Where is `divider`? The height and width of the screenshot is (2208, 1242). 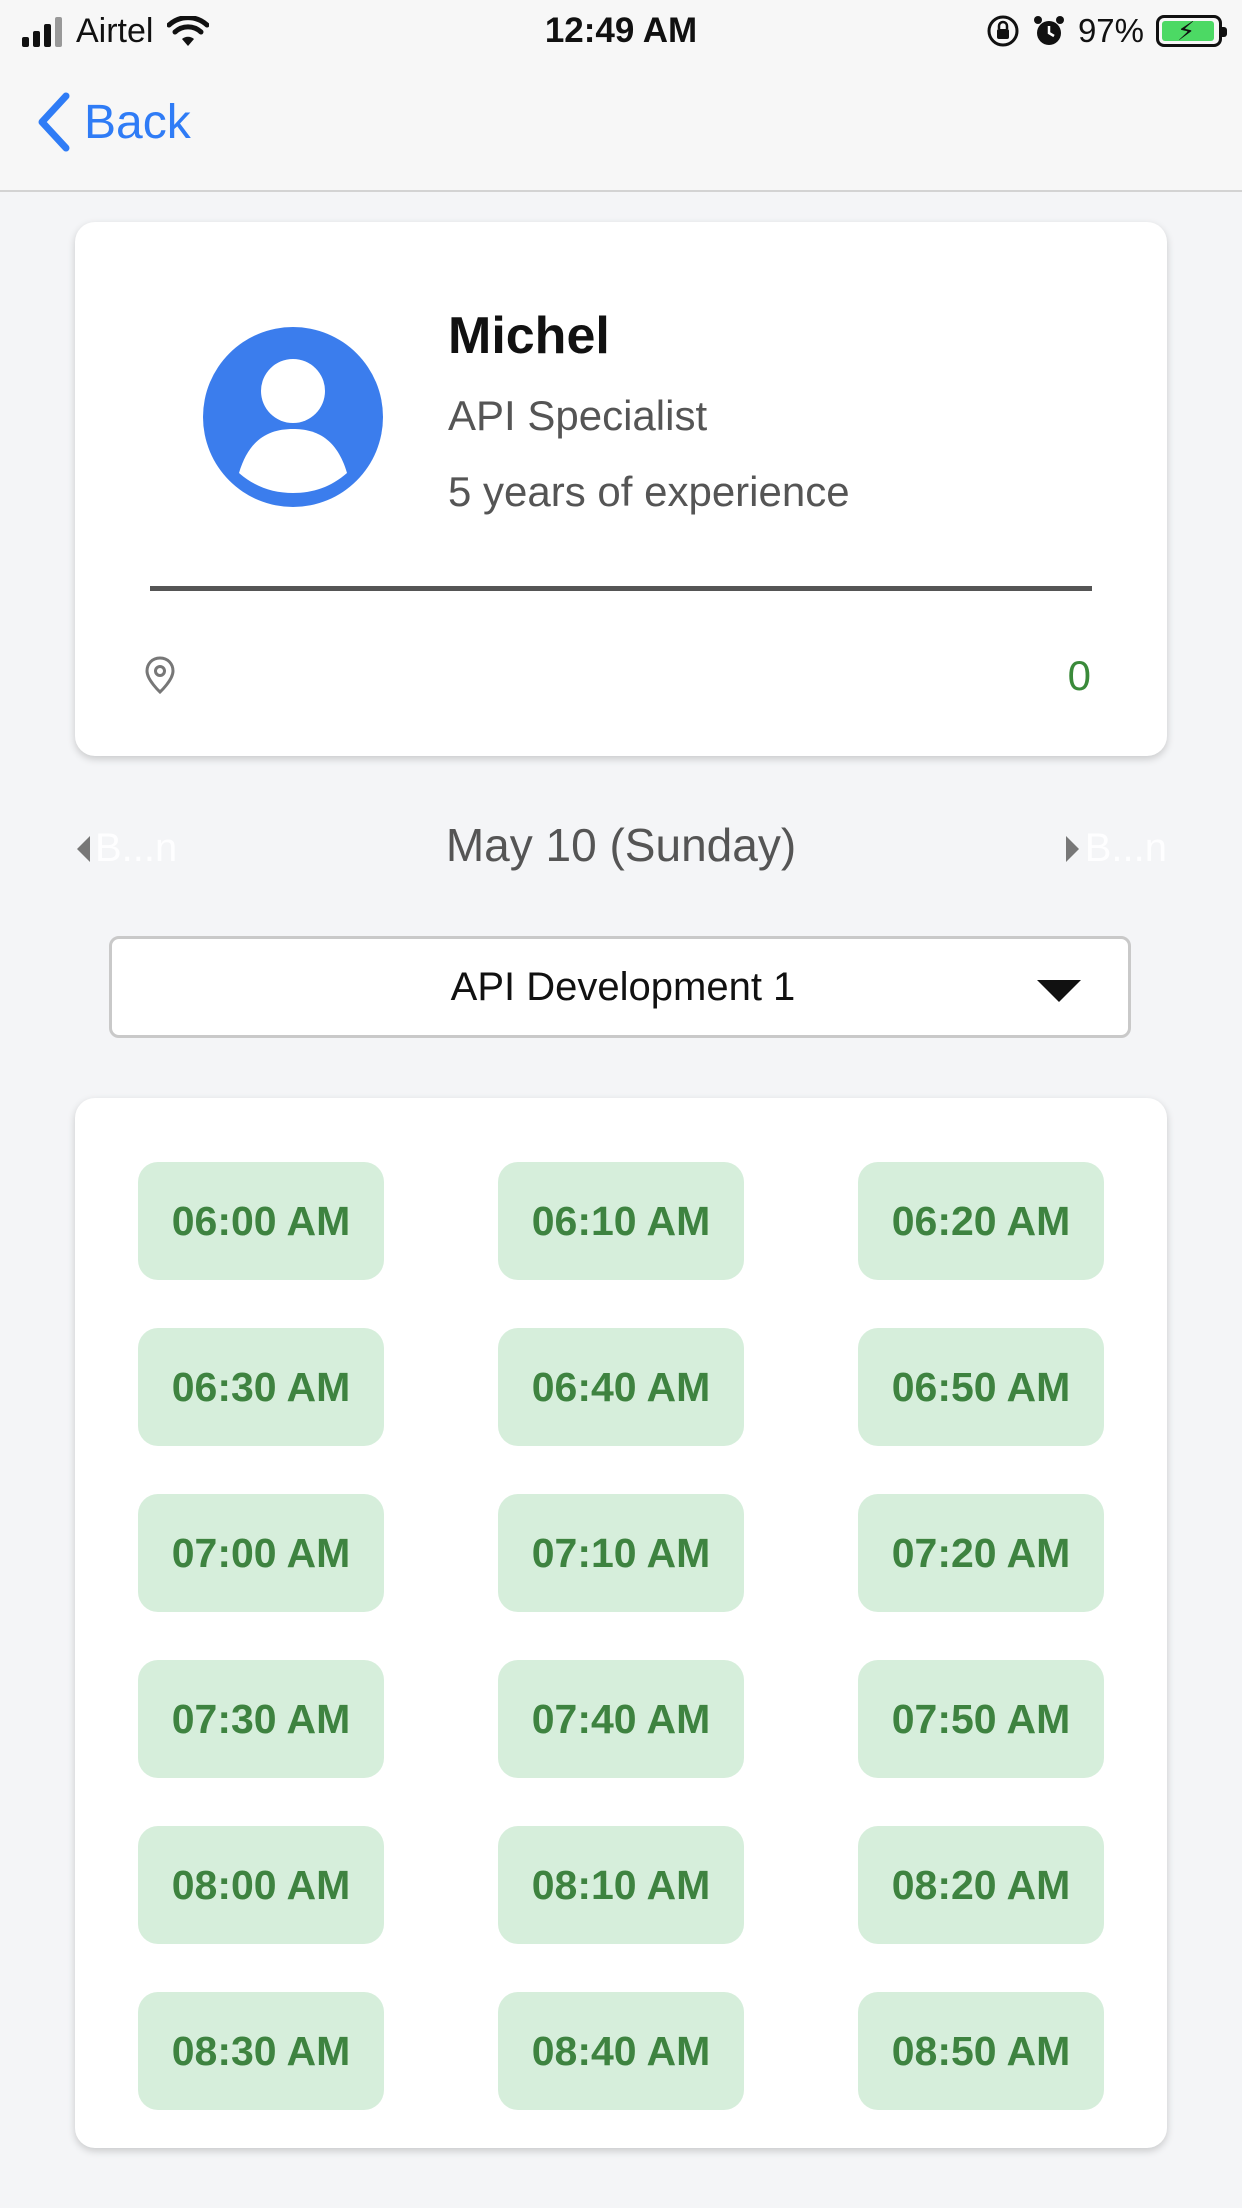
divider is located at coordinates (621, 588).